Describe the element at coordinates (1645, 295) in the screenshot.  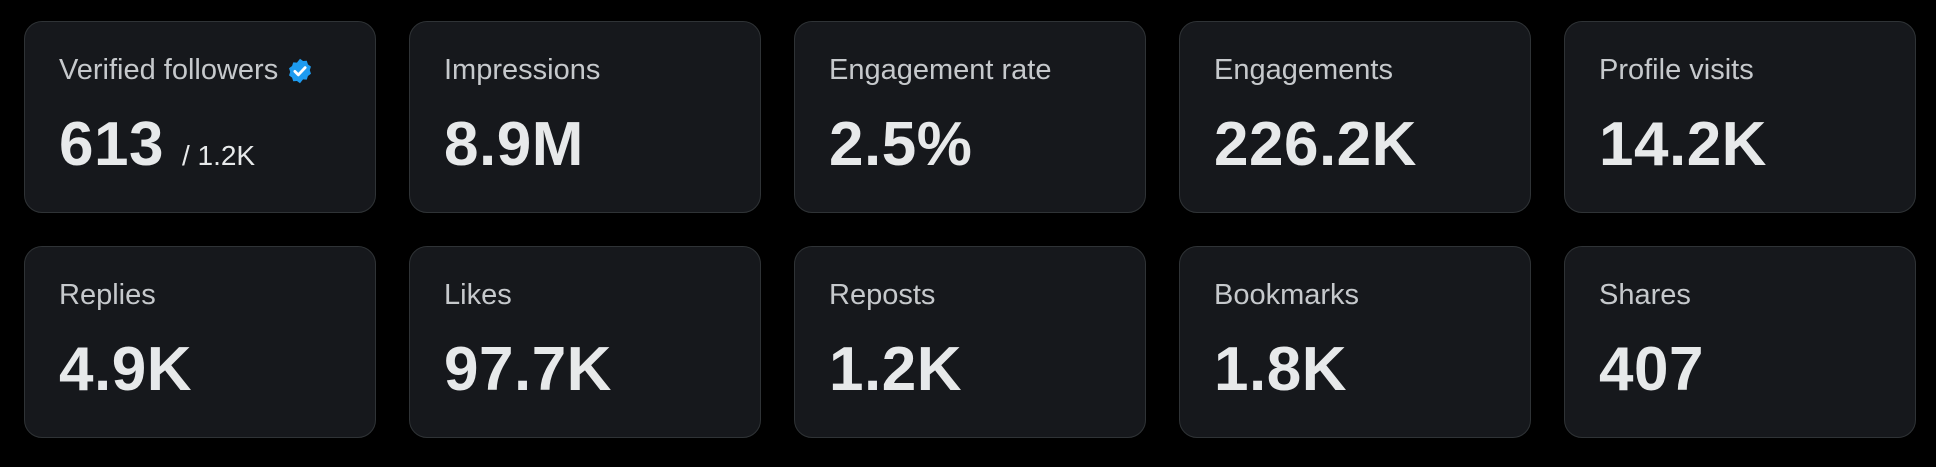
I see `stat-label: Shares` at that location.